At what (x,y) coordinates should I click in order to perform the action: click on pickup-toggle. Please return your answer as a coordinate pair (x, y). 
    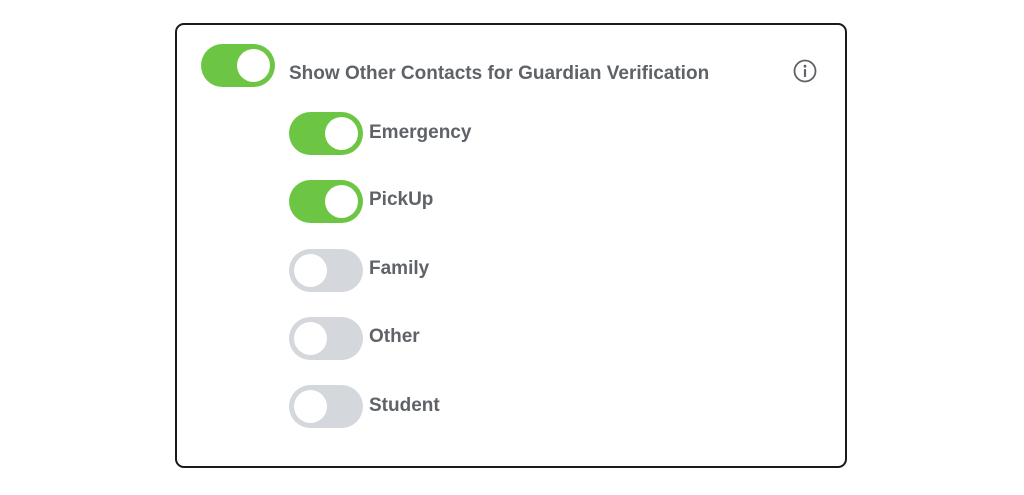
    Looking at the image, I should click on (326, 201).